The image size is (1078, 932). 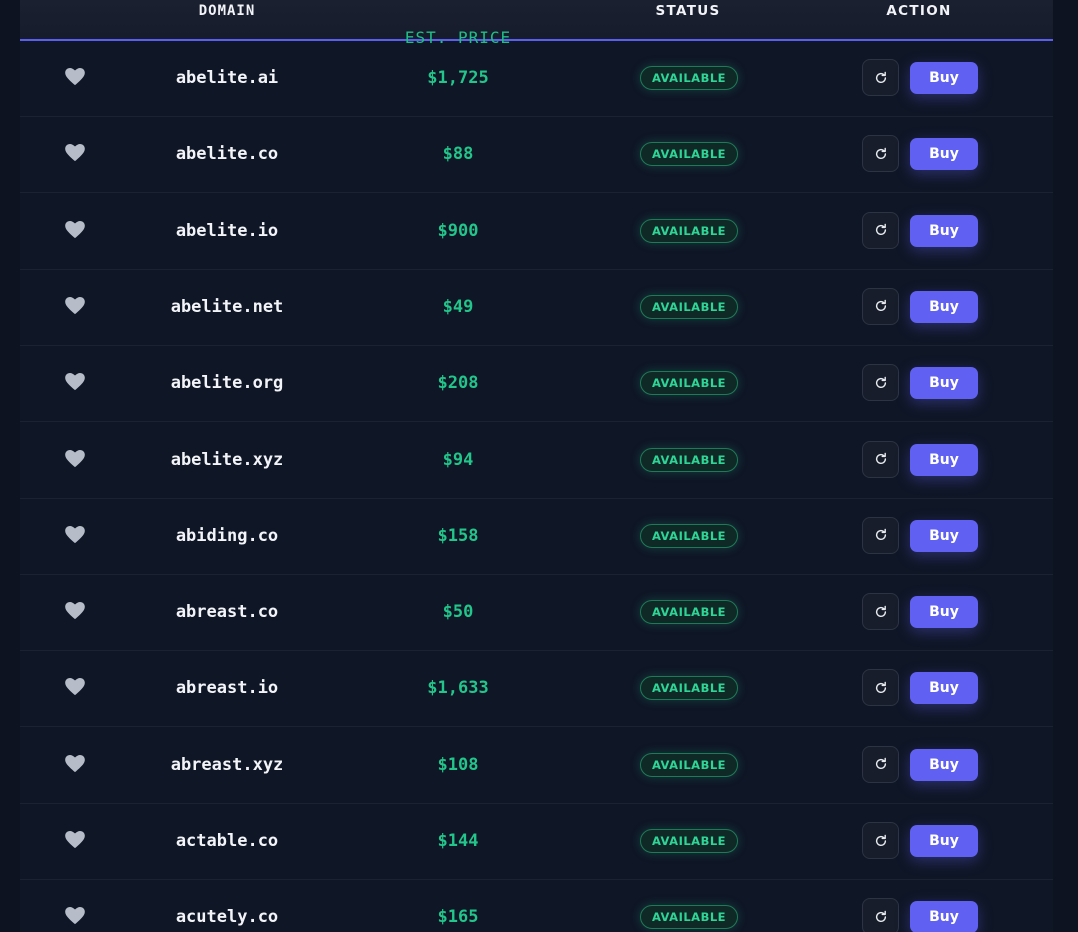 I want to click on domain-name: abreast.io, so click(x=227, y=688).